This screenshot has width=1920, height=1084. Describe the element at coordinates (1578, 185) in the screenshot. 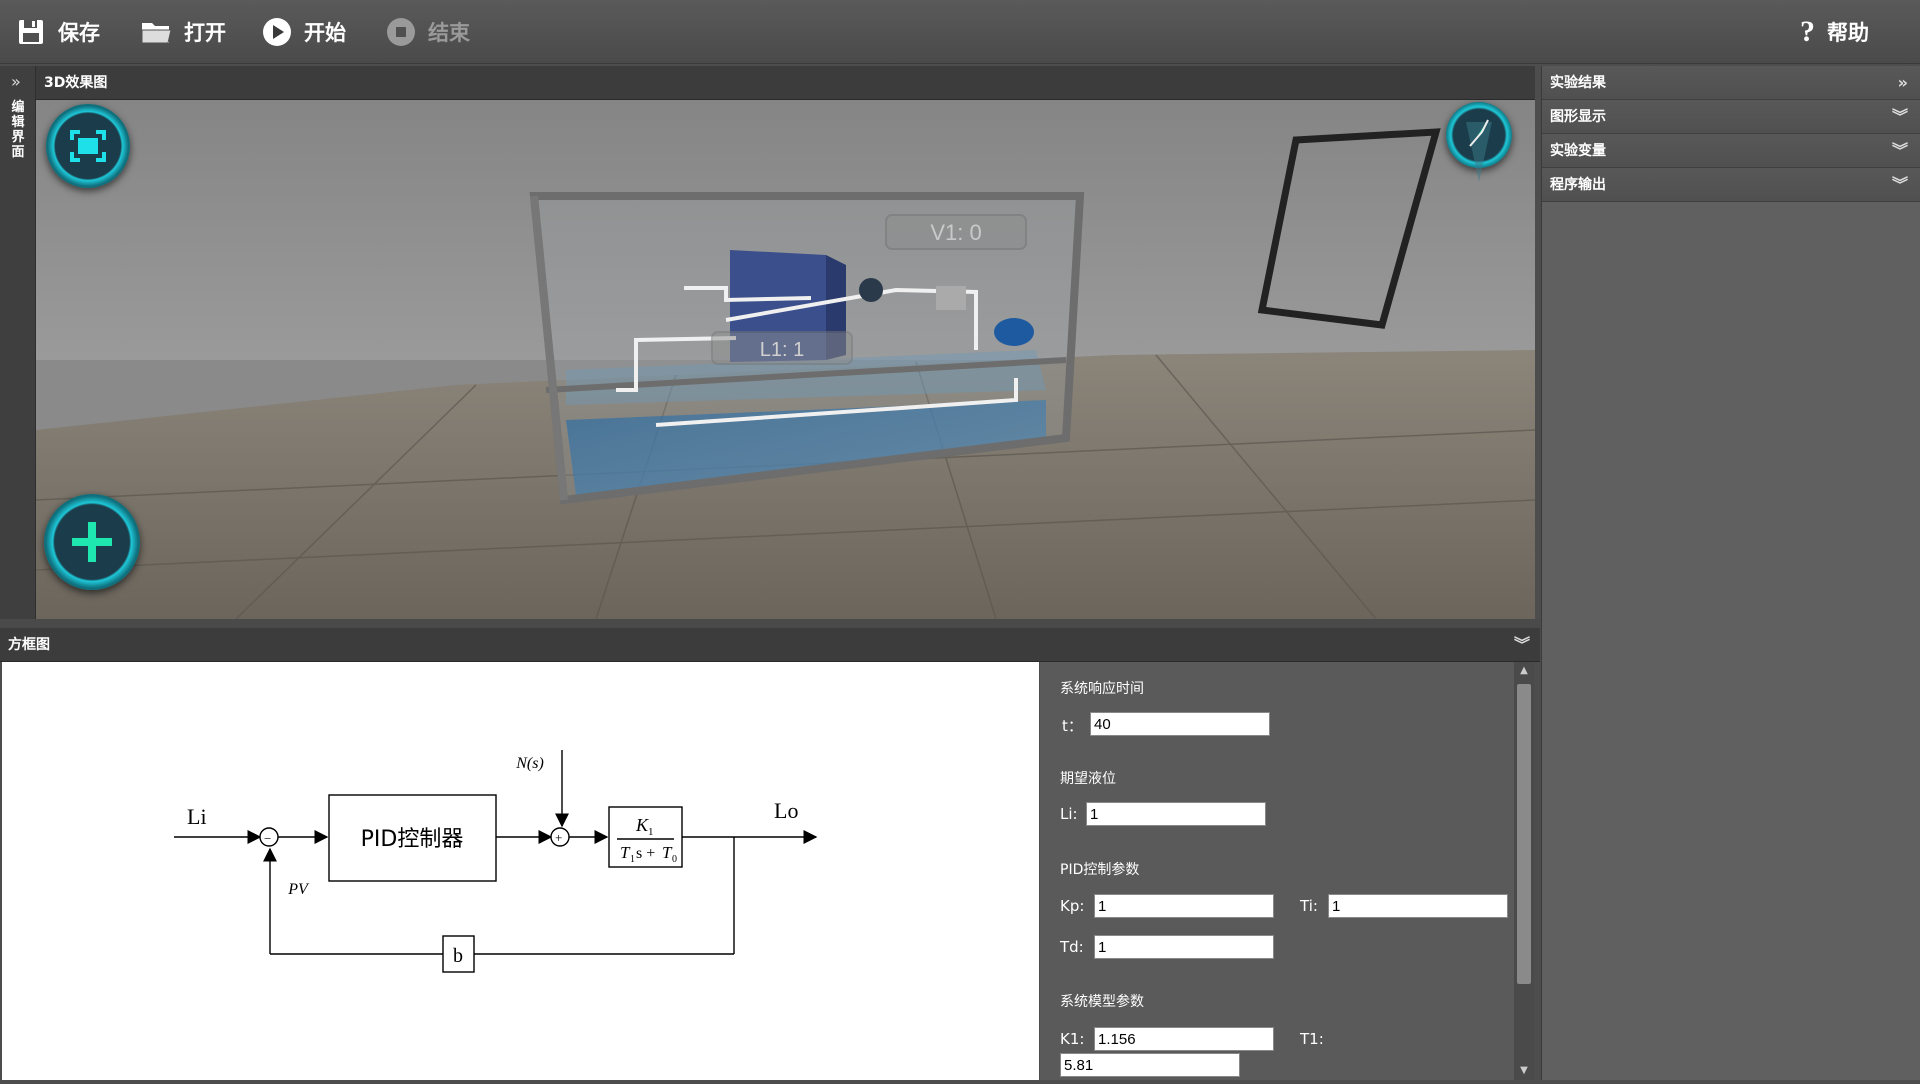

I see `accordion-label: 程序输出` at that location.